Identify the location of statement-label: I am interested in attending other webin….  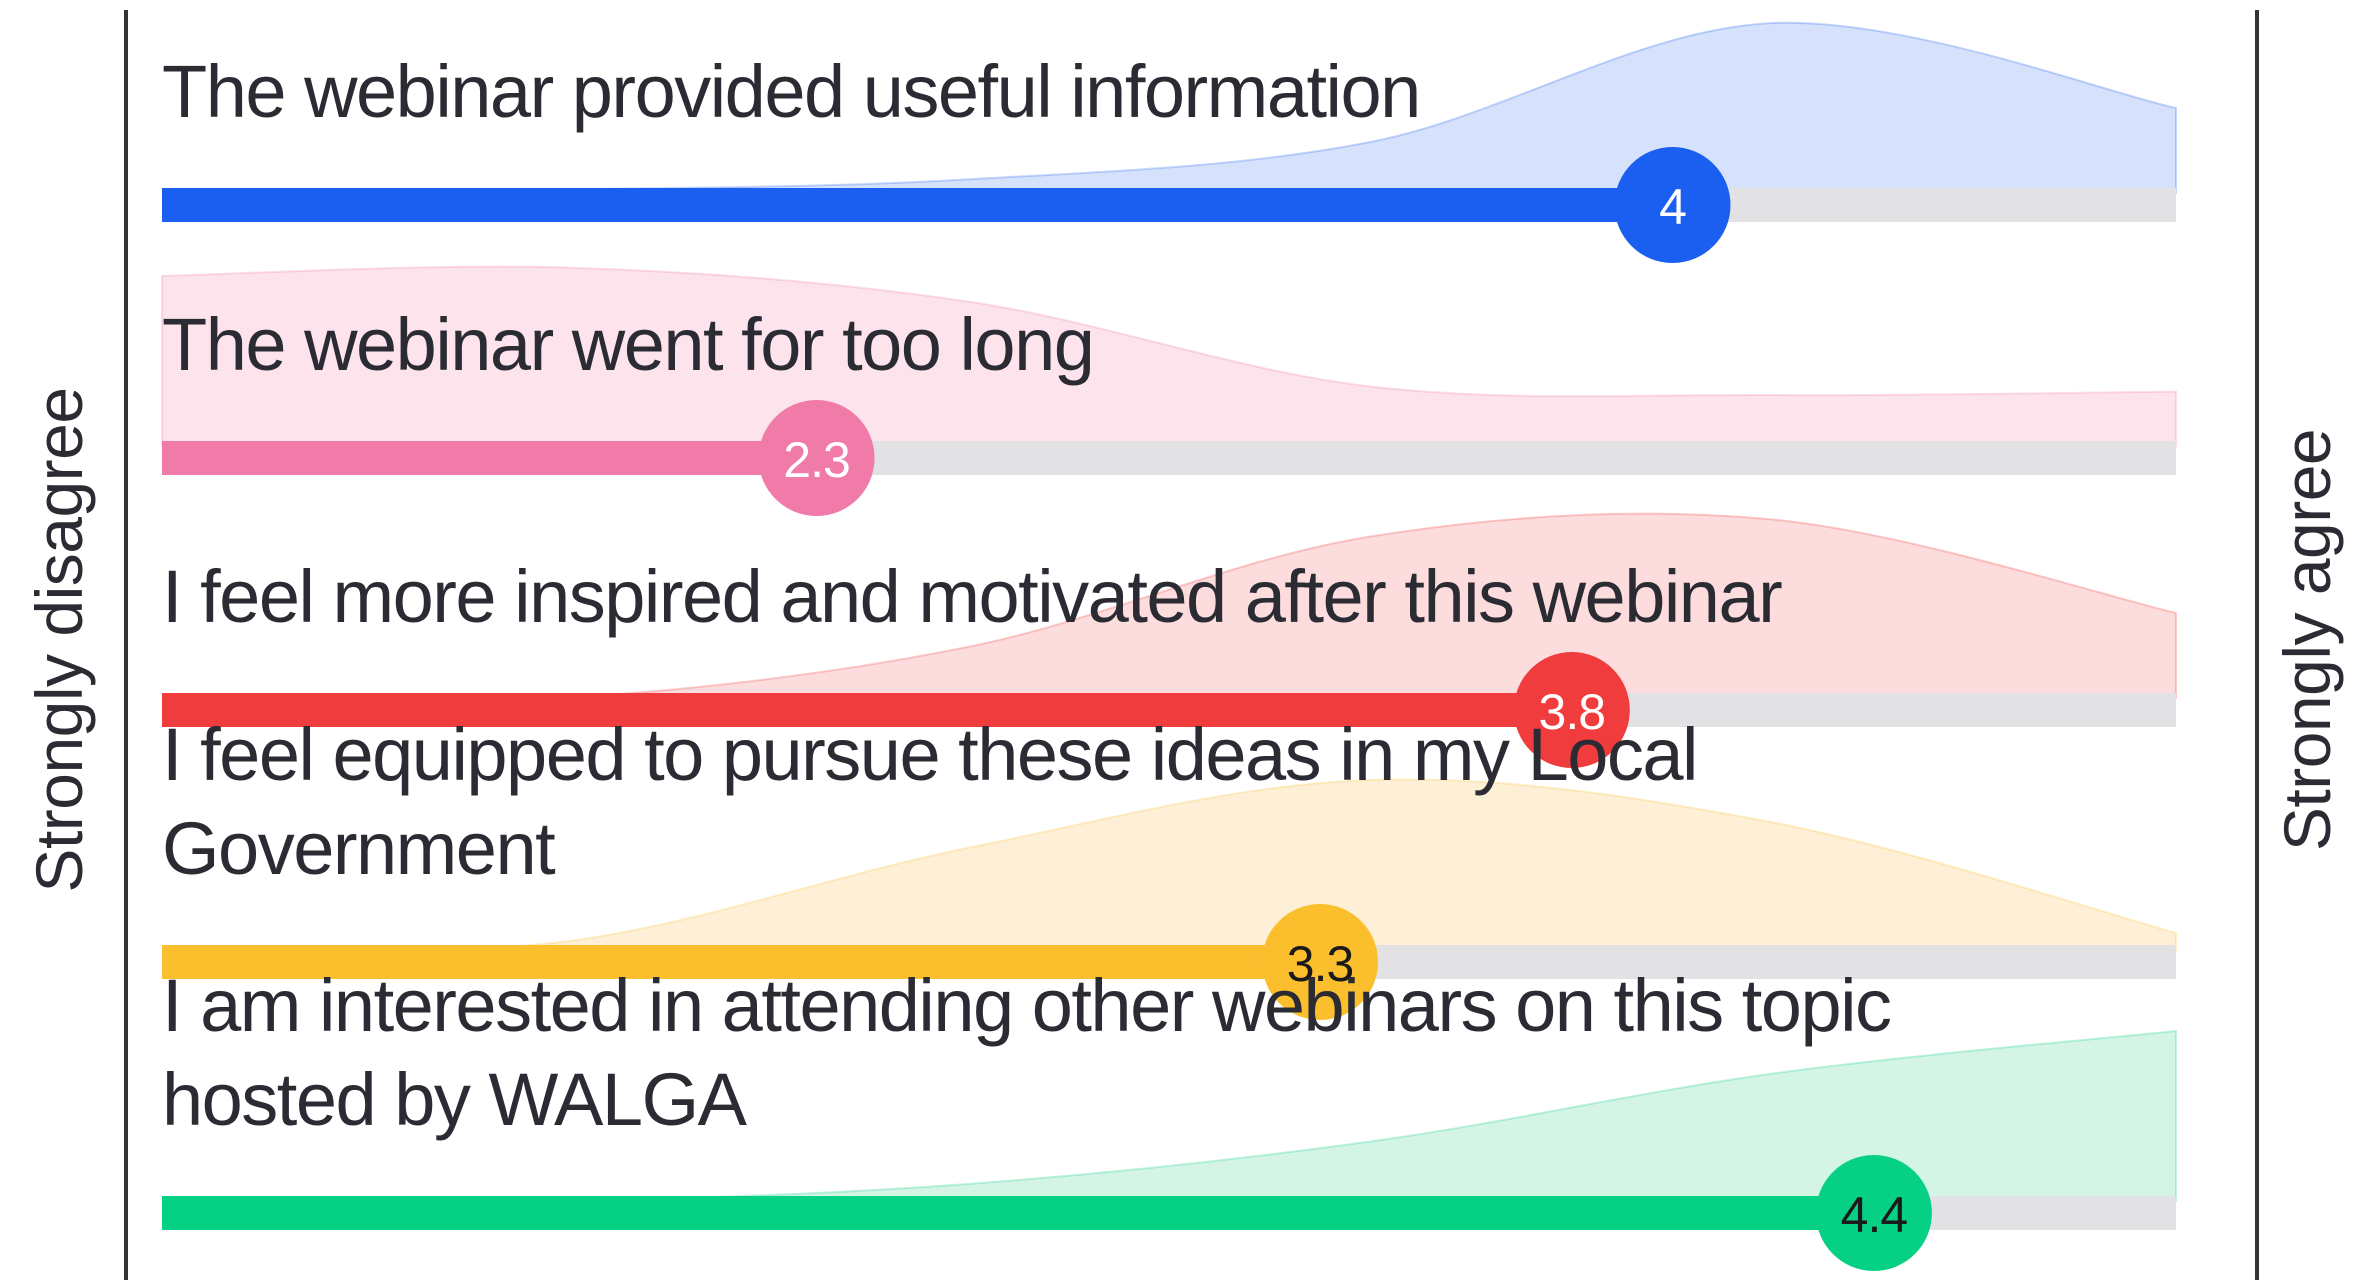
(1026, 1005).